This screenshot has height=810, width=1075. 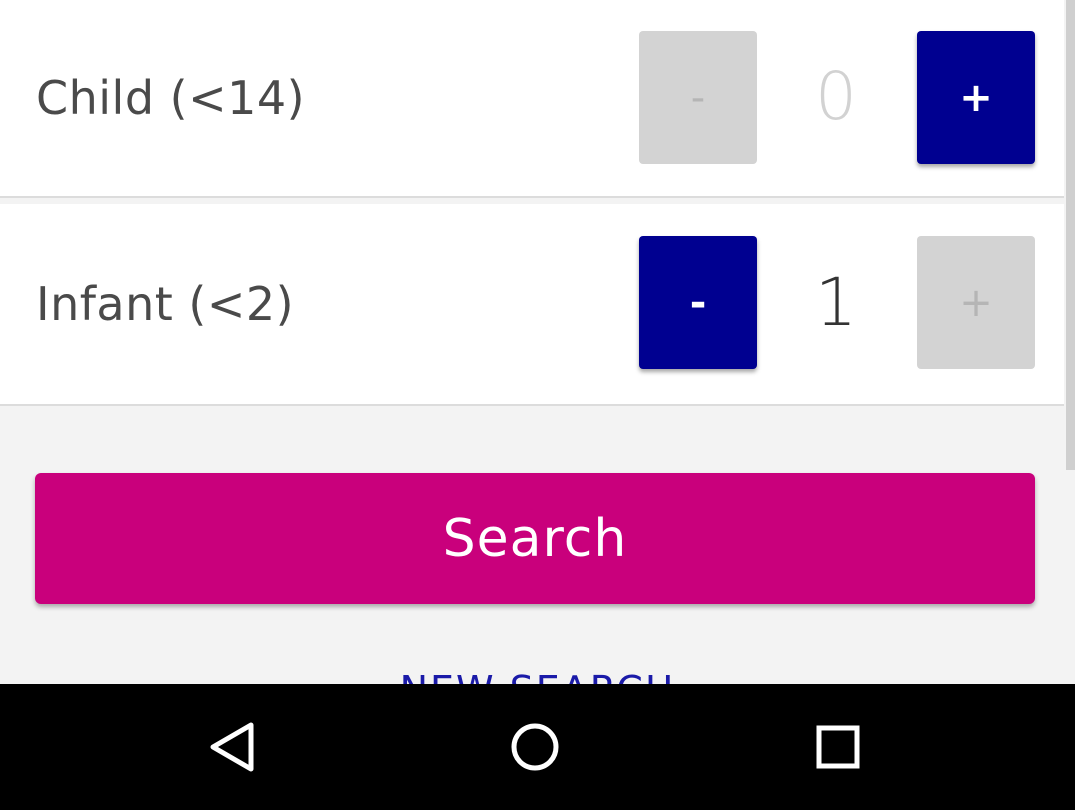 What do you see at coordinates (171, 98) in the screenshot?
I see `child-label: Child (<14)` at bounding box center [171, 98].